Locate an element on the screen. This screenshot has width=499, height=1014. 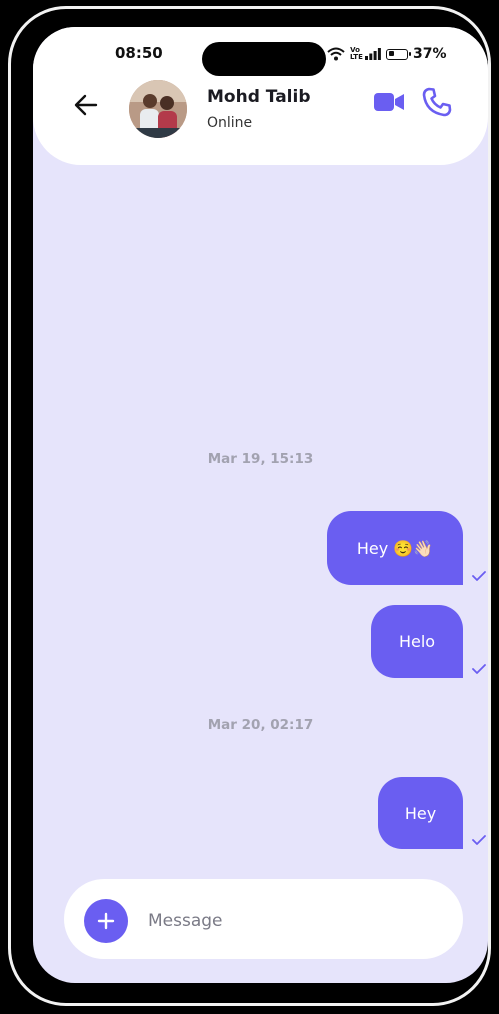
outgoing-message-bubble: Helo is located at coordinates (417, 641).